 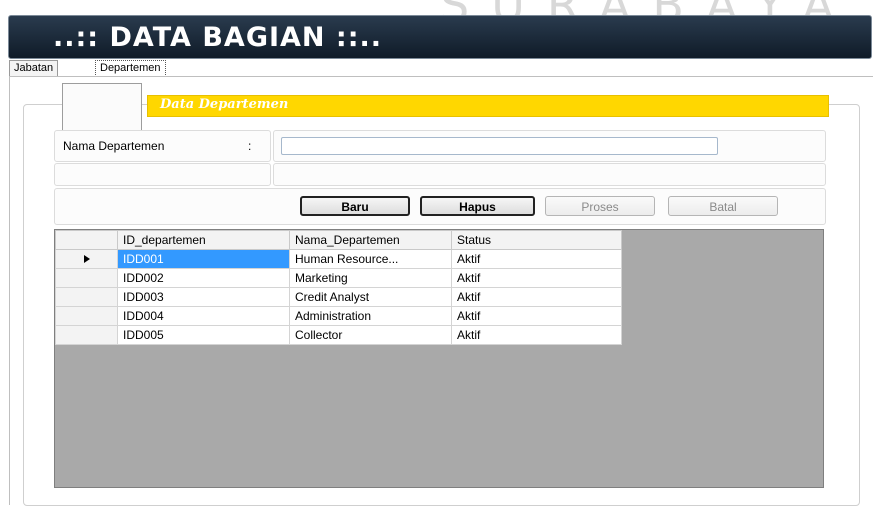 I want to click on spacer-panel-right, so click(x=549, y=174).